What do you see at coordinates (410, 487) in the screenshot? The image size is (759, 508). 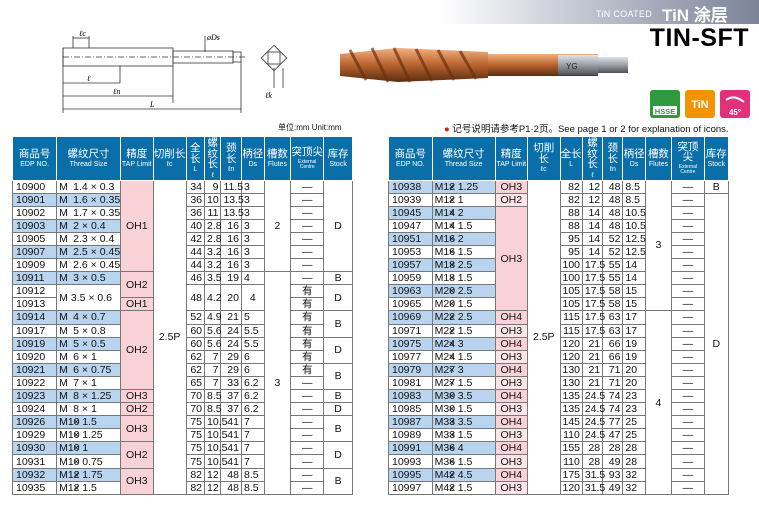 I see `edp-cell: 10997` at bounding box center [410, 487].